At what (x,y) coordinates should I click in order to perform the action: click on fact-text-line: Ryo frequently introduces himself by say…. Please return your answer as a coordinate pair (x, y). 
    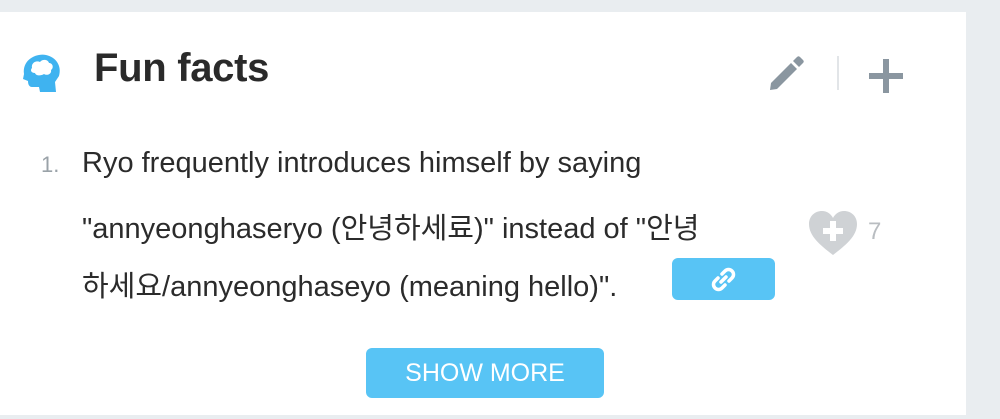
    Looking at the image, I should click on (362, 163).